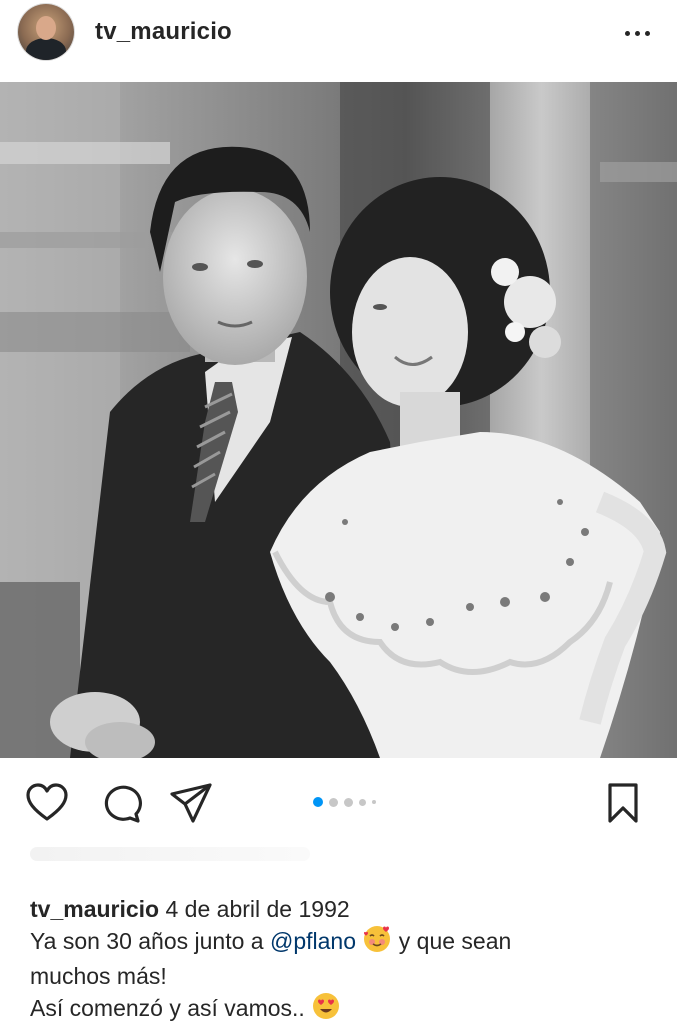 The height and width of the screenshot is (1028, 677). What do you see at coordinates (98, 976) in the screenshot?
I see `caption-line-3: muchos más!` at bounding box center [98, 976].